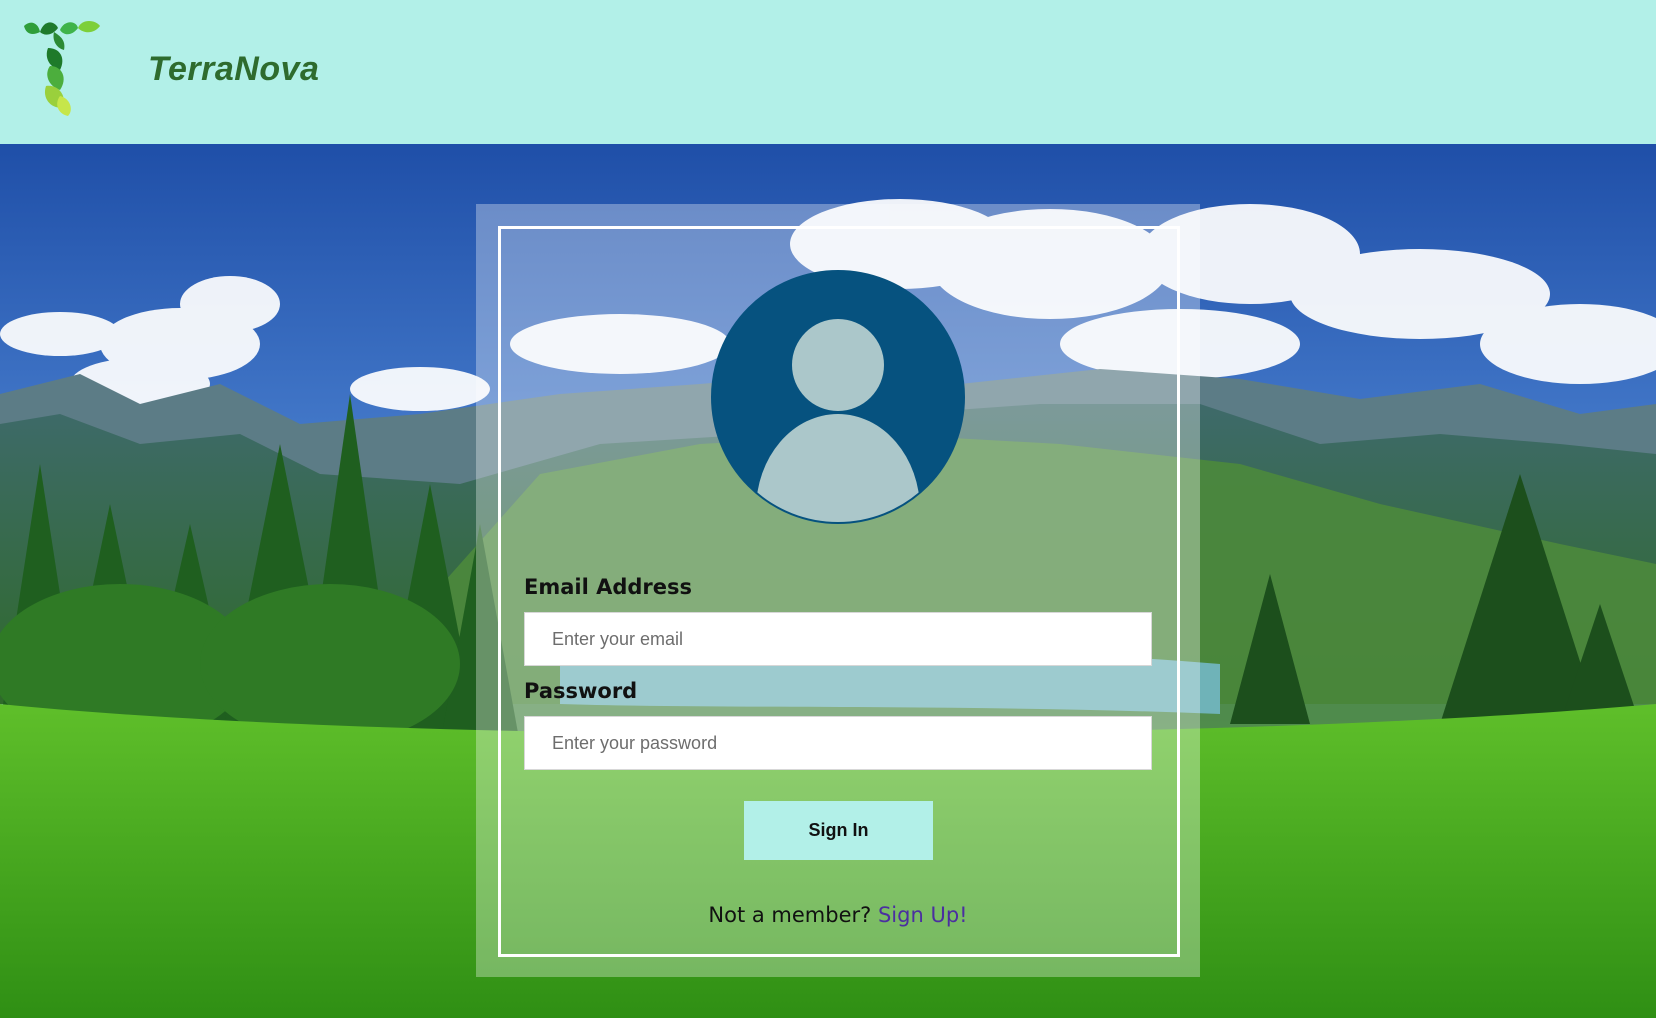 This screenshot has width=1656, height=1018. What do you see at coordinates (790, 915) in the screenshot?
I see `signup-prompt-text: Not a member?` at bounding box center [790, 915].